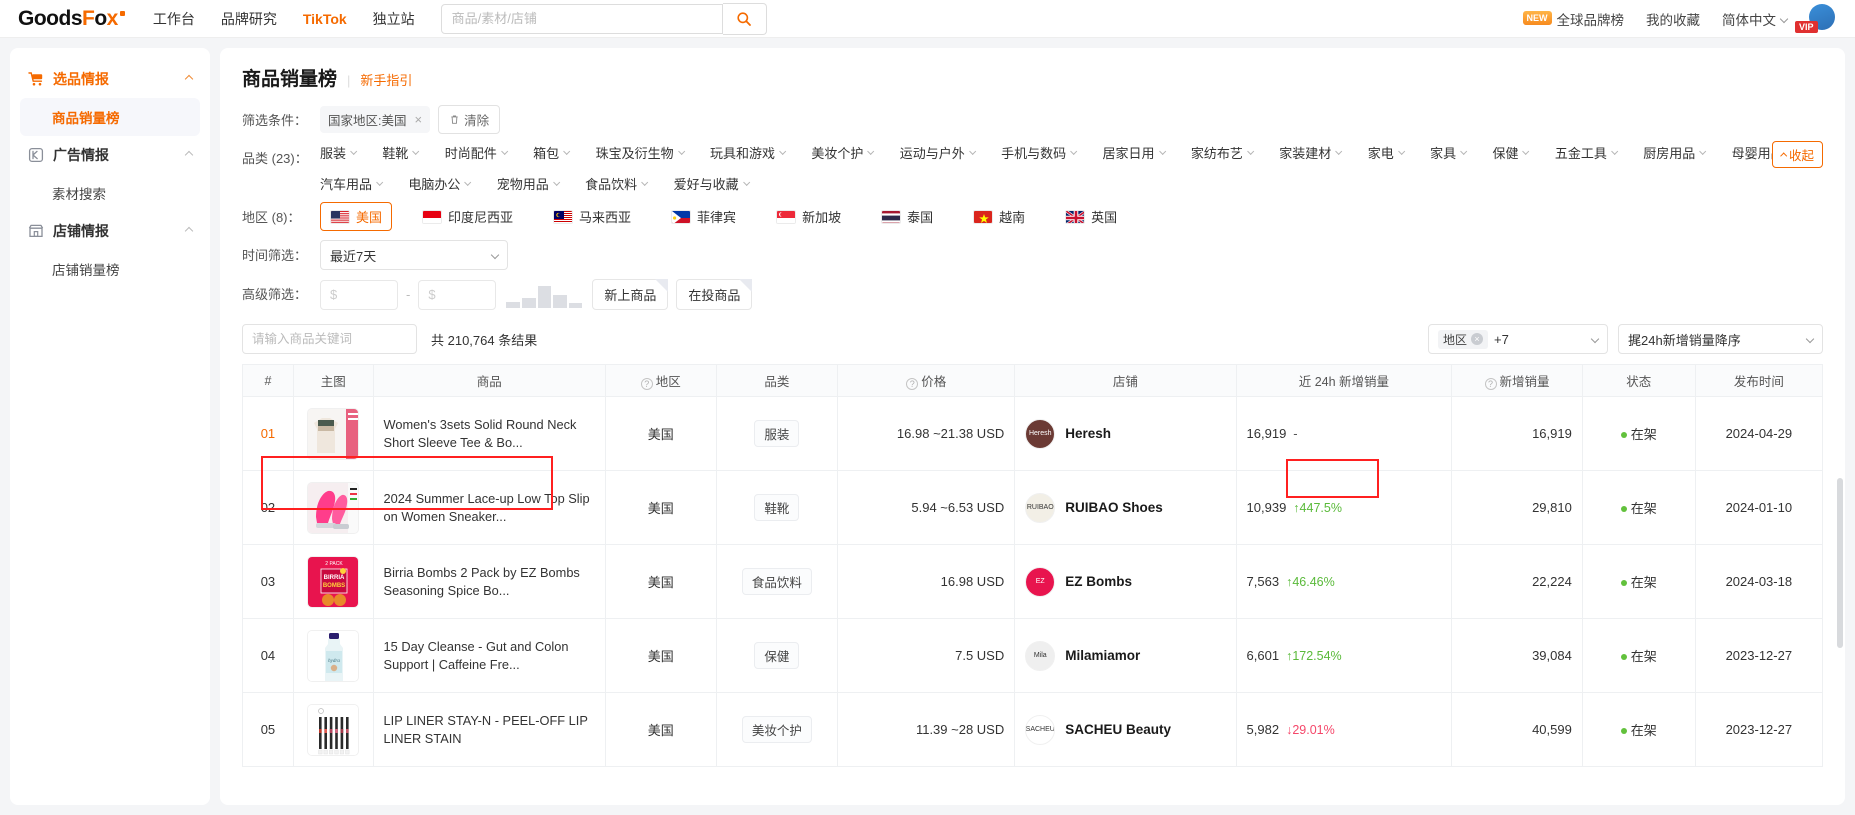 This screenshot has height=815, width=1855. I want to click on shop-cell: Mila Milamiamor, so click(1125, 655).